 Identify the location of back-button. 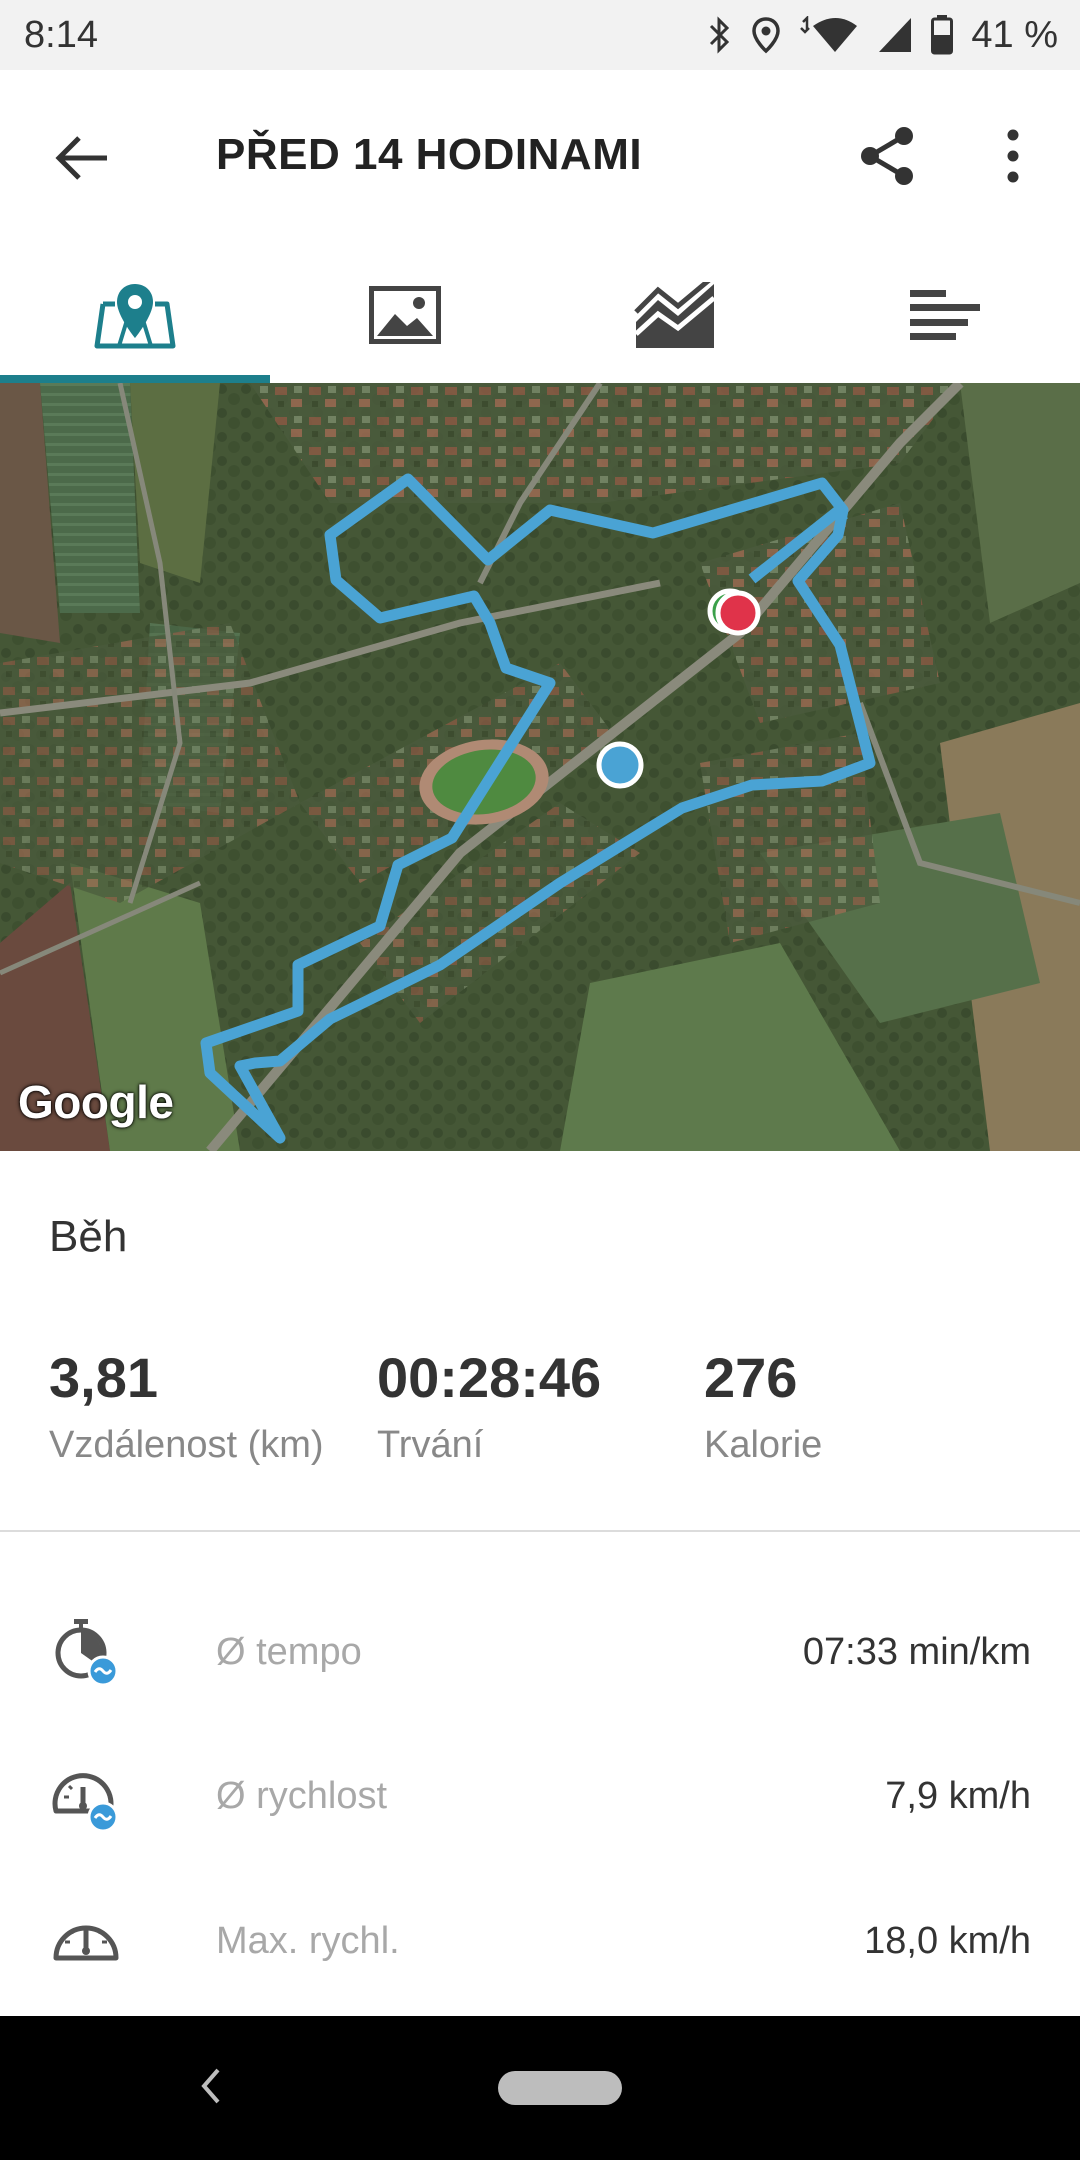
(82, 158).